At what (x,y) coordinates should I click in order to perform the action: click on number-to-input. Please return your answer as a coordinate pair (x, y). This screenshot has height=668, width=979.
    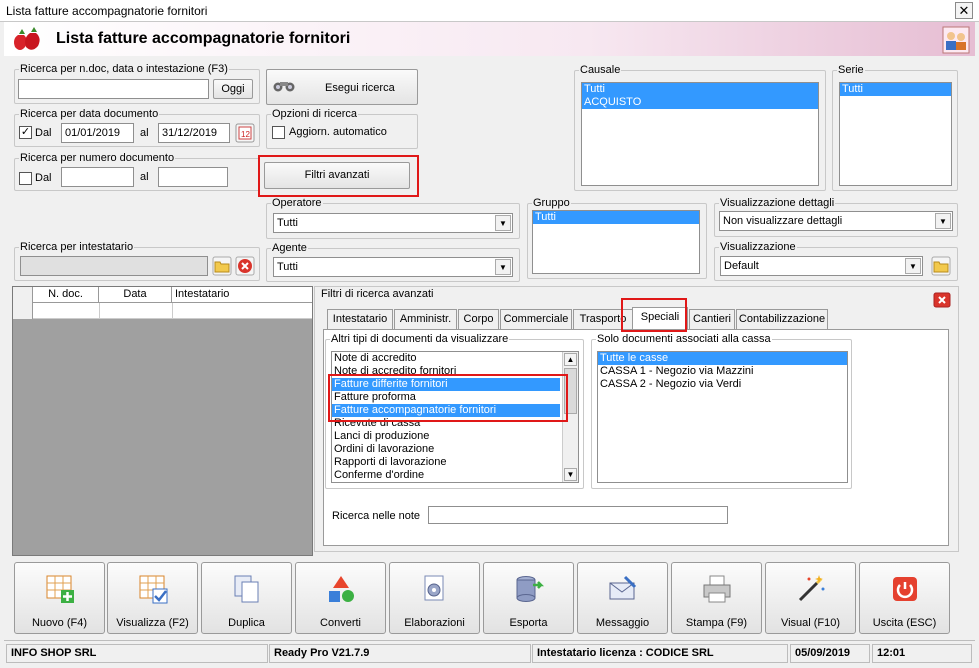
    Looking at the image, I should click on (193, 177).